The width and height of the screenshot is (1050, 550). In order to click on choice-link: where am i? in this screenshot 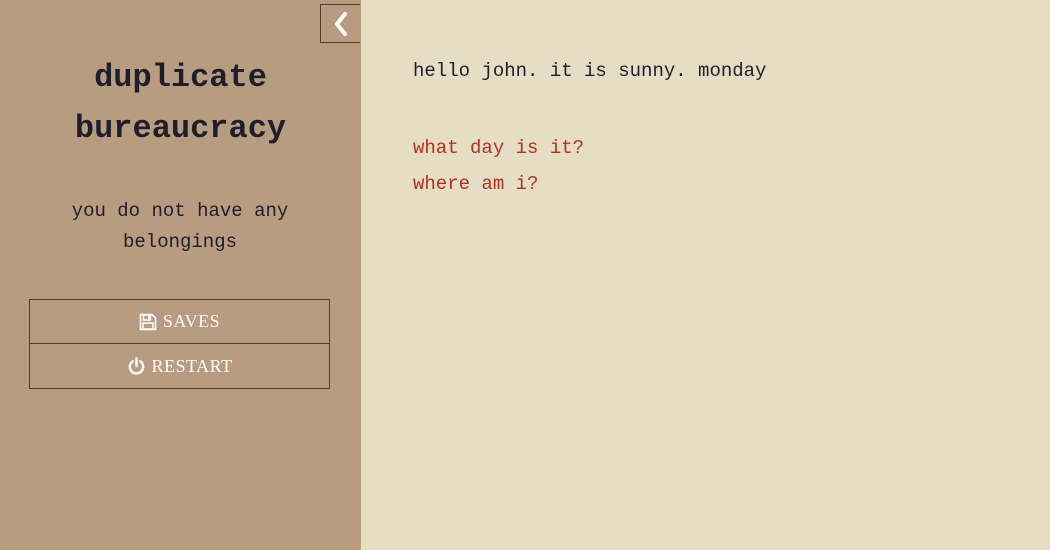, I will do `click(498, 184)`.